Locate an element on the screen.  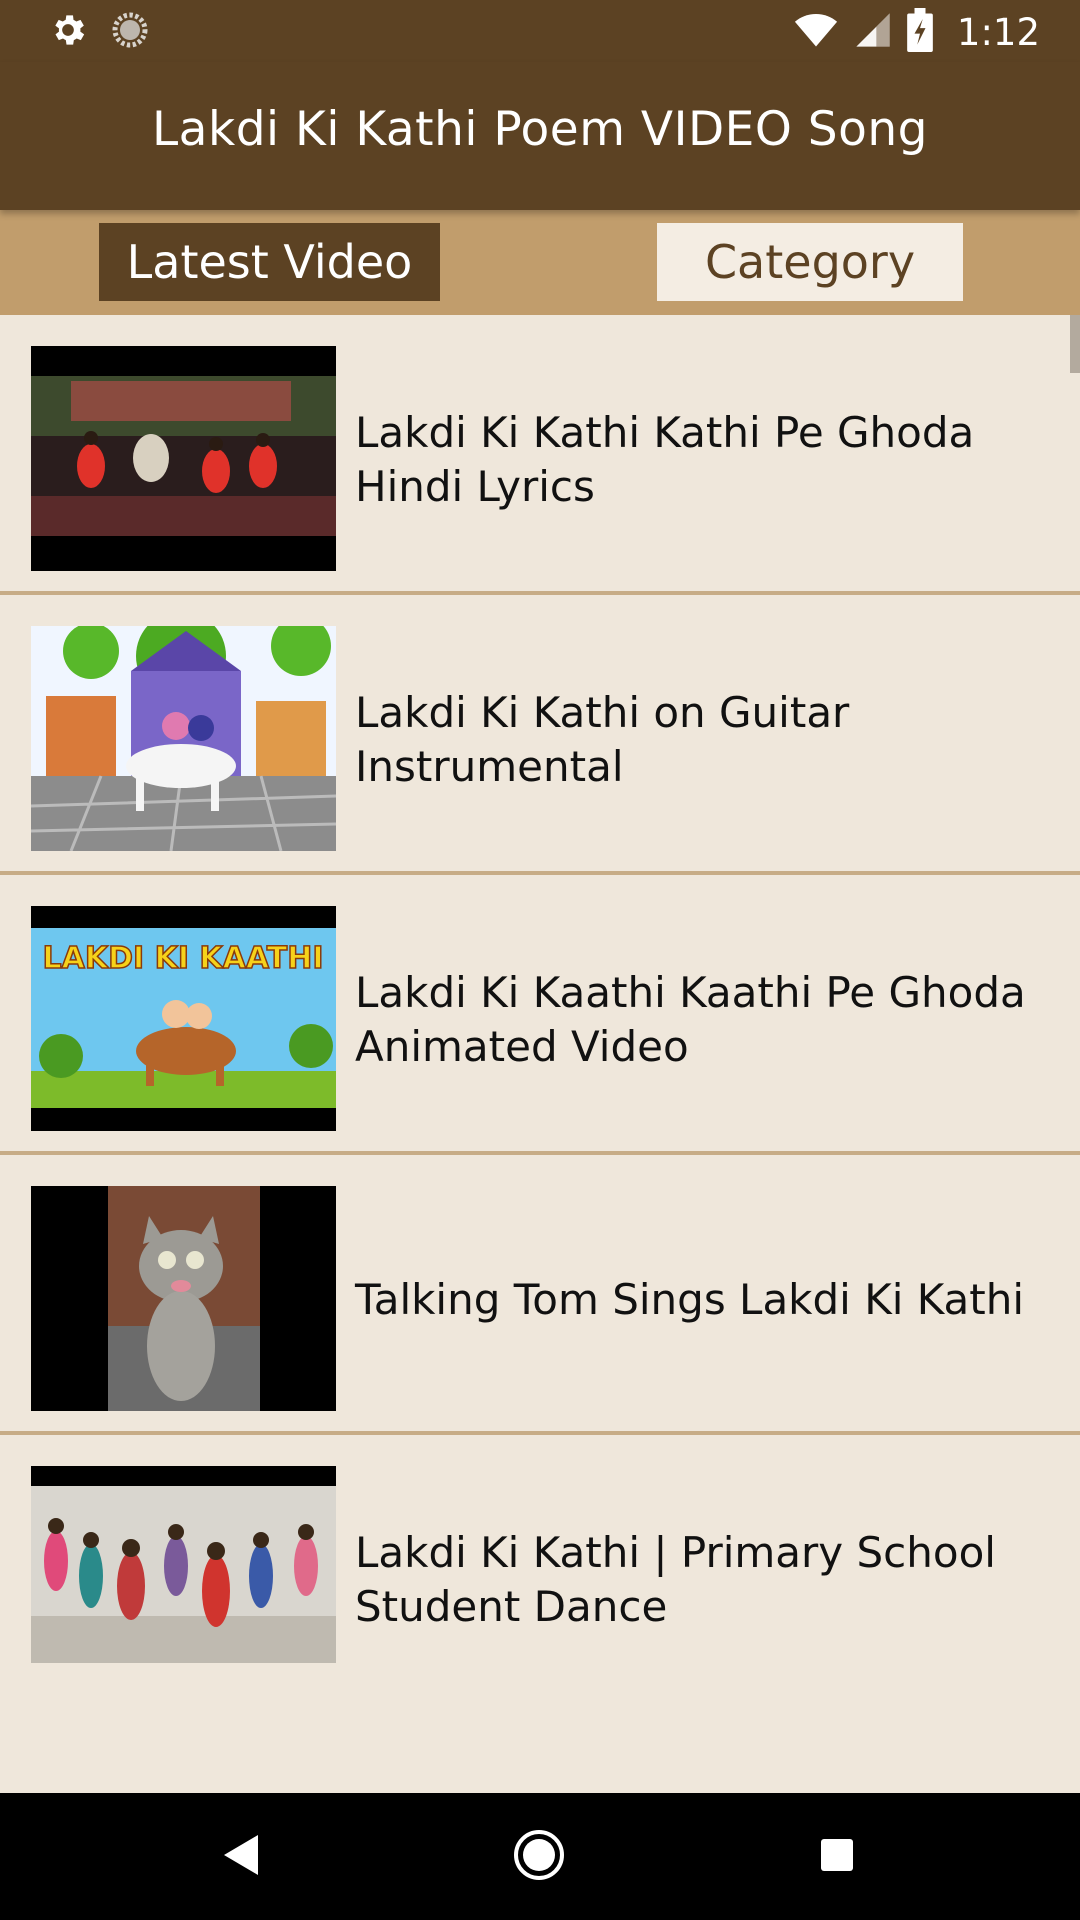
video-list-item: Talking Tom Sings Lakdi Ki Kathi is located at coordinates (540, 1295).